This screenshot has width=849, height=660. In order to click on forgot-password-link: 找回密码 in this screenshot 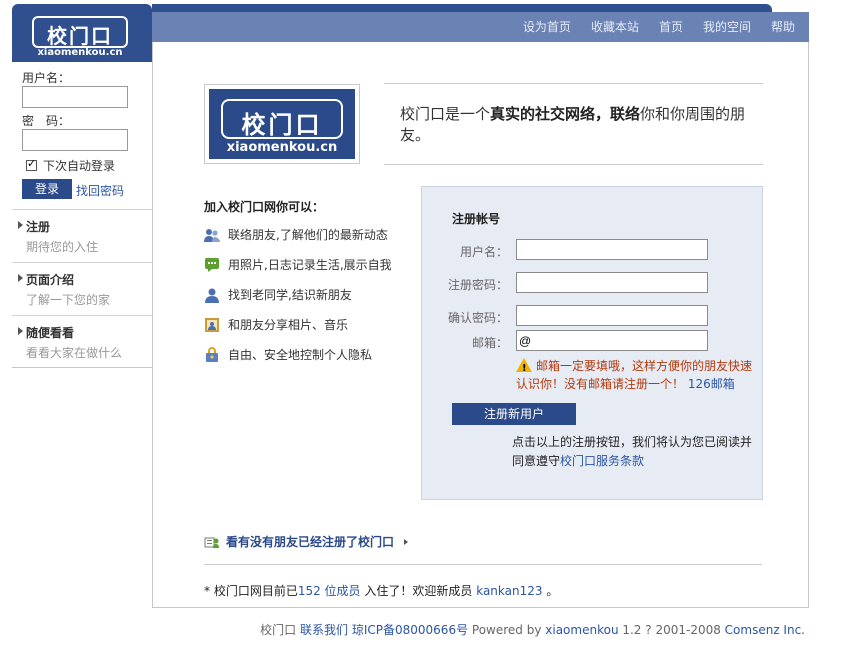, I will do `click(100, 190)`.